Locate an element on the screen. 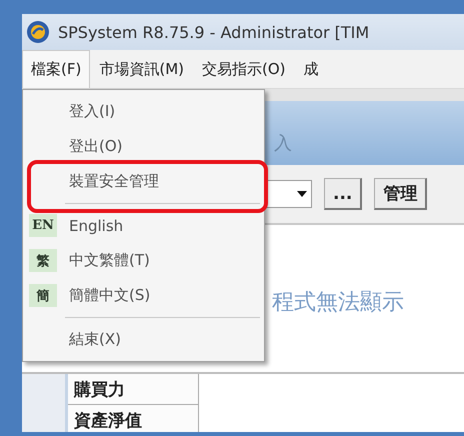 This screenshot has width=464, height=436. menu-item: 裝置安全管理 is located at coordinates (114, 181).